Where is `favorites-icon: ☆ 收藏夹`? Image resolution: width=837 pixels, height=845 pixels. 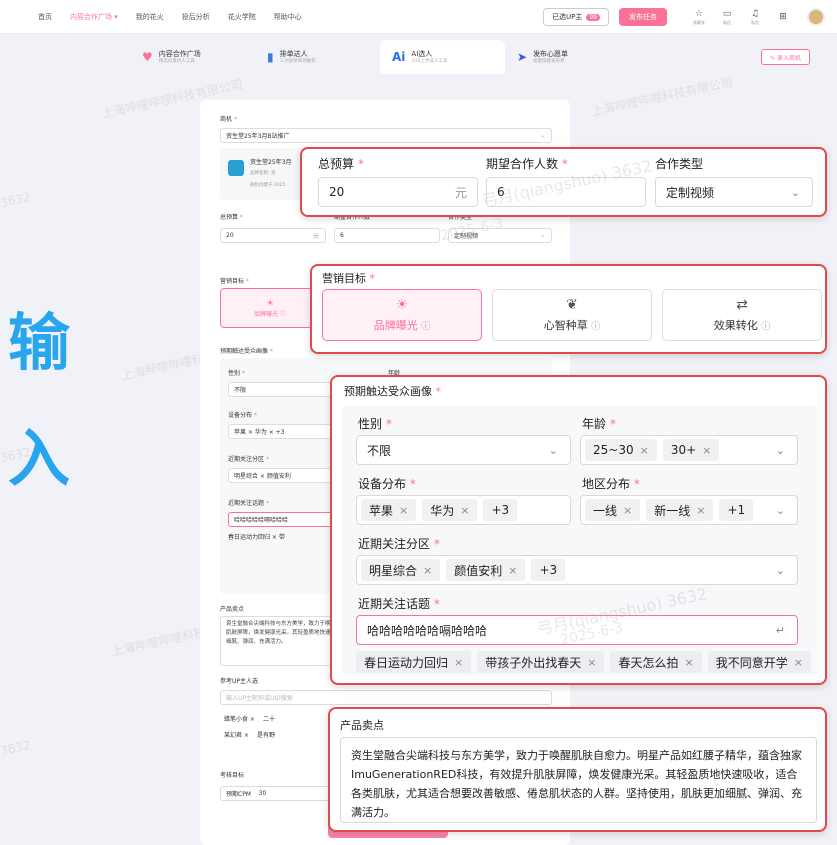
favorites-icon: ☆ 收藏夹 is located at coordinates (699, 17).